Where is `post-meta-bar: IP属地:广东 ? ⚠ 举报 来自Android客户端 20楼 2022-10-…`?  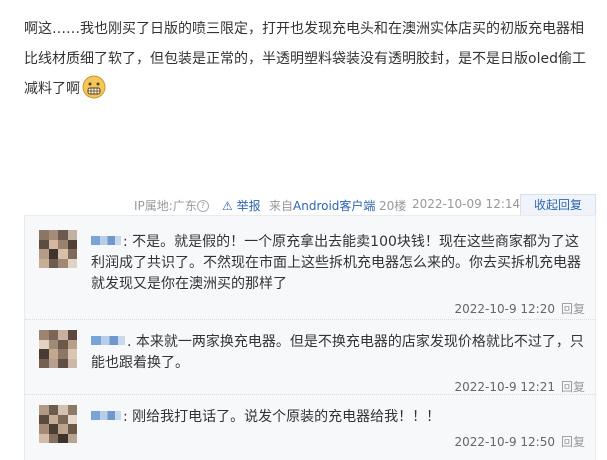 post-meta-bar: IP属地:广东 ? ⚠ 举报 来自Android客户端 20楼 2022-10-… is located at coordinates (303, 204).